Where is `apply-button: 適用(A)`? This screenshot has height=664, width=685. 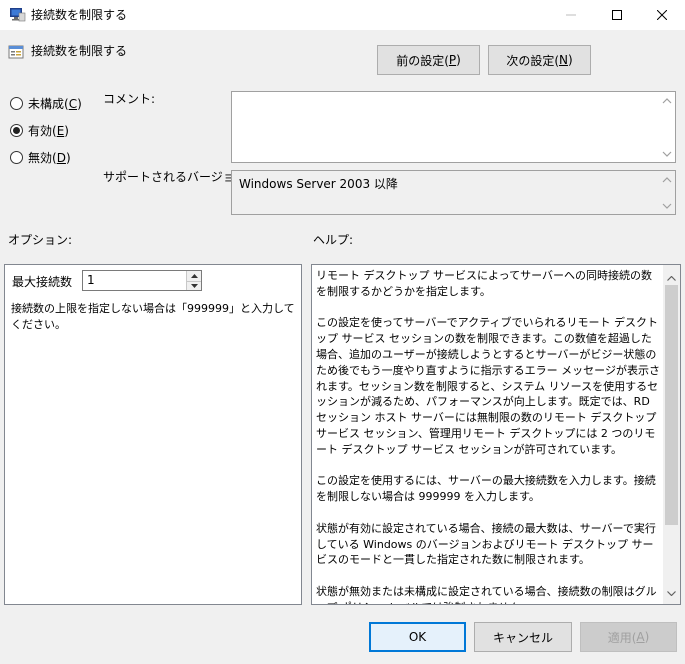 apply-button: 適用(A) is located at coordinates (628, 637).